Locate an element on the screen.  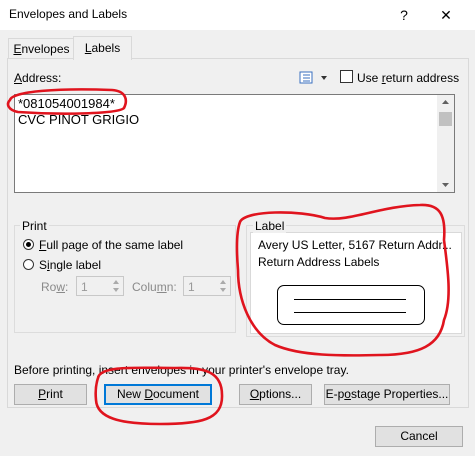
single-label-label: Single label is located at coordinates (70, 265).